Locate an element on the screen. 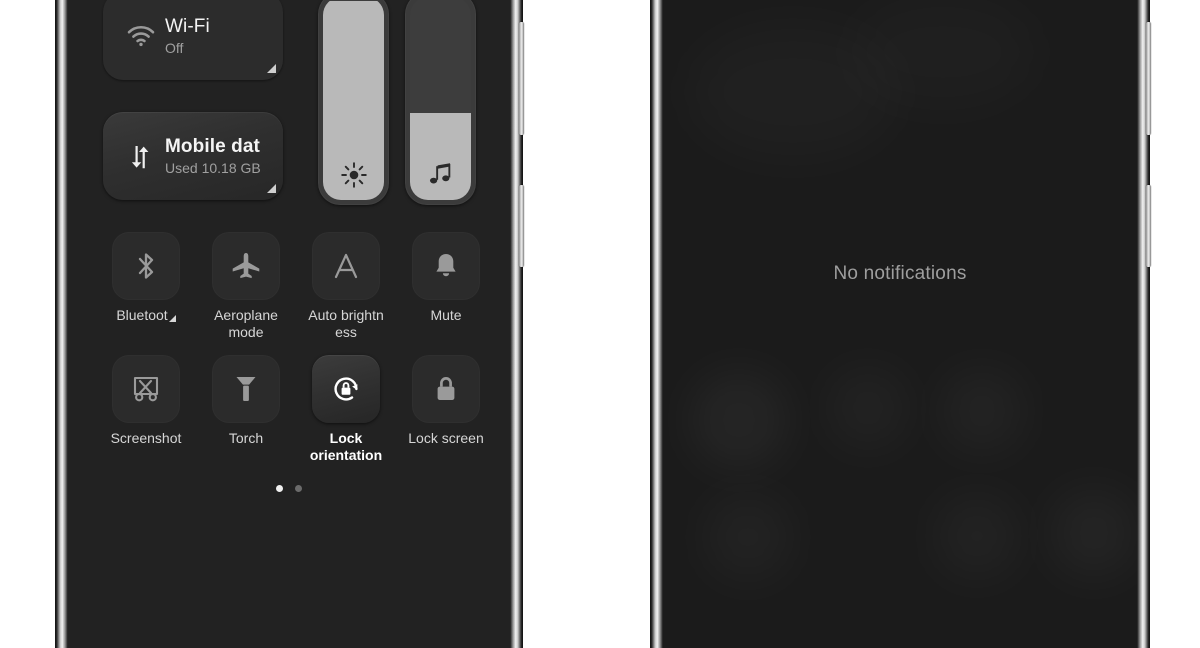 This screenshot has height=648, width=1200. mobile-data-tile-text: Mobile dat Used 10.18 GB is located at coordinates (224, 156).